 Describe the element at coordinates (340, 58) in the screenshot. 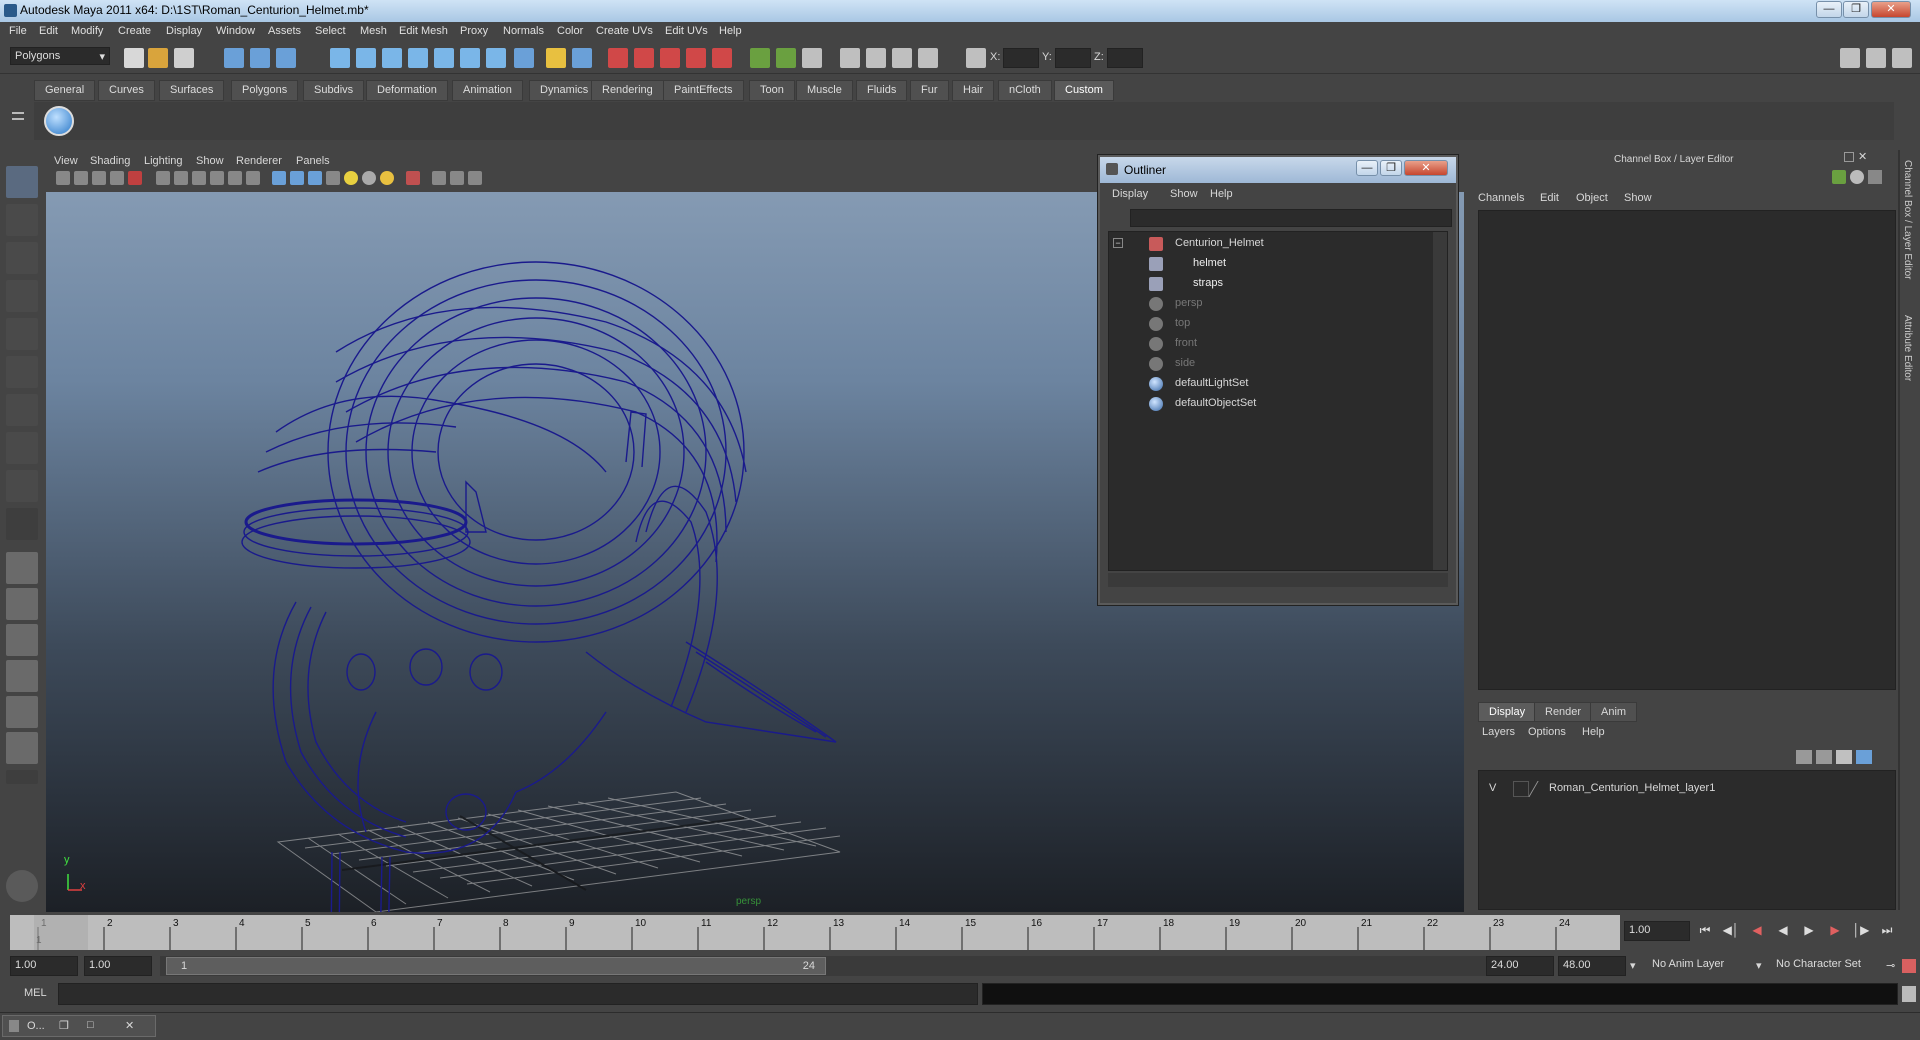

I see `snap-grid-icon` at that location.